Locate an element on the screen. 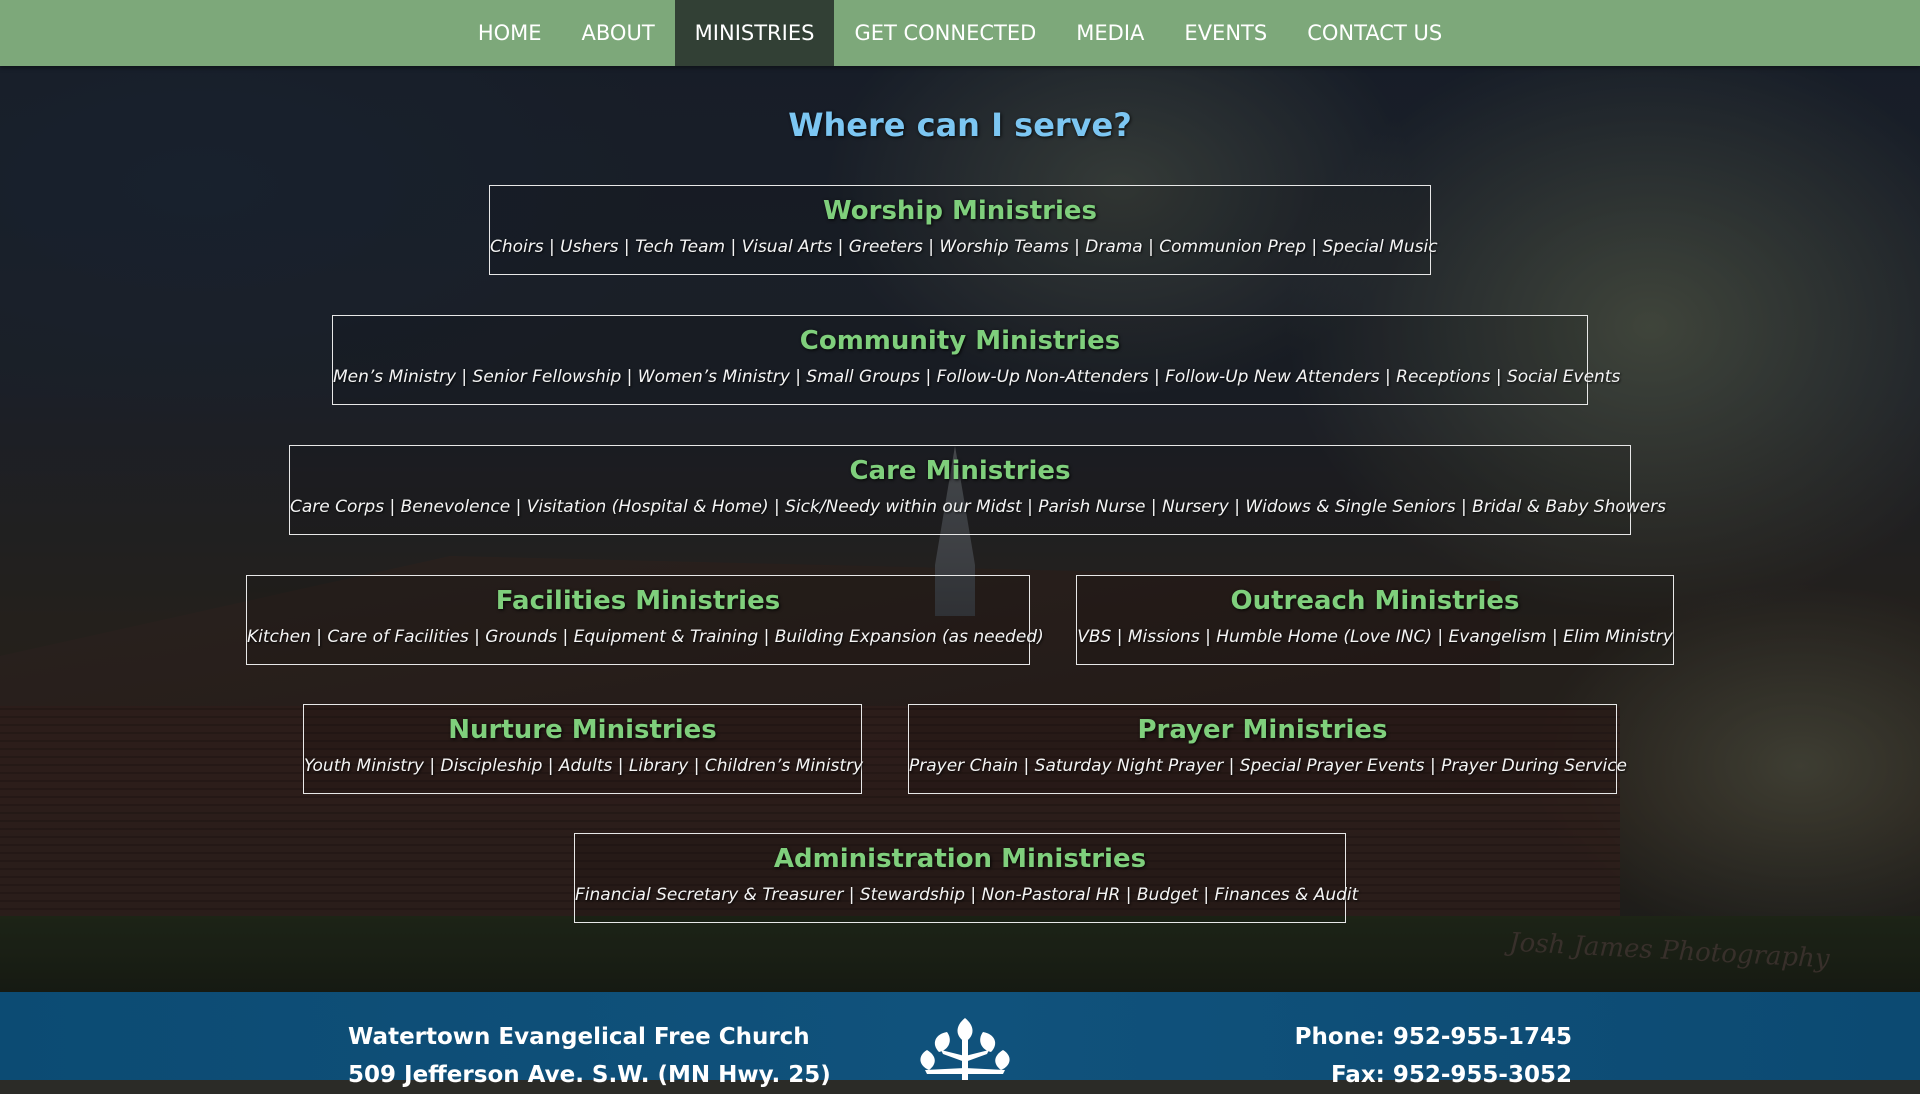  footer-contact-block: Phone: 952-955-1745 Fax: 952-955-3052 is located at coordinates (1433, 1056).